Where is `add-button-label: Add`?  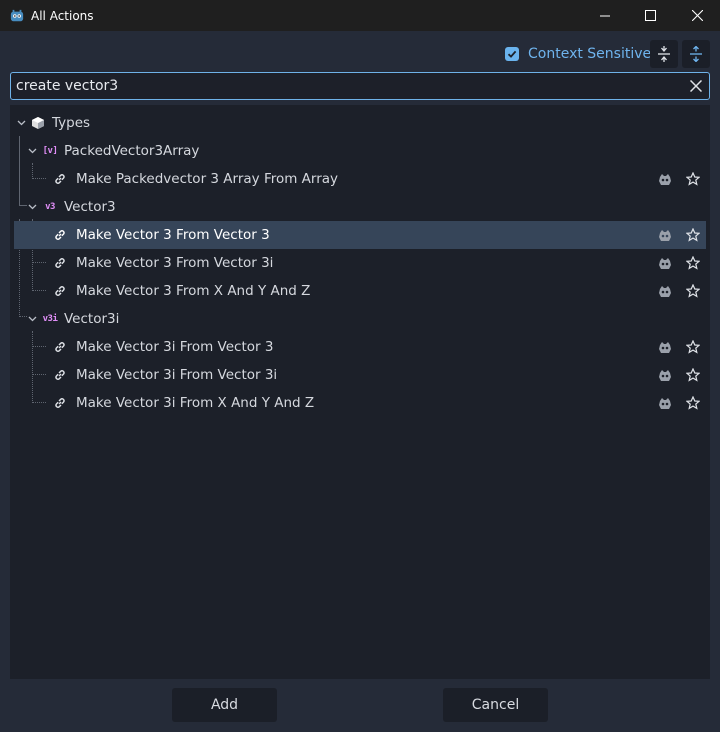 add-button-label: Add is located at coordinates (224, 705).